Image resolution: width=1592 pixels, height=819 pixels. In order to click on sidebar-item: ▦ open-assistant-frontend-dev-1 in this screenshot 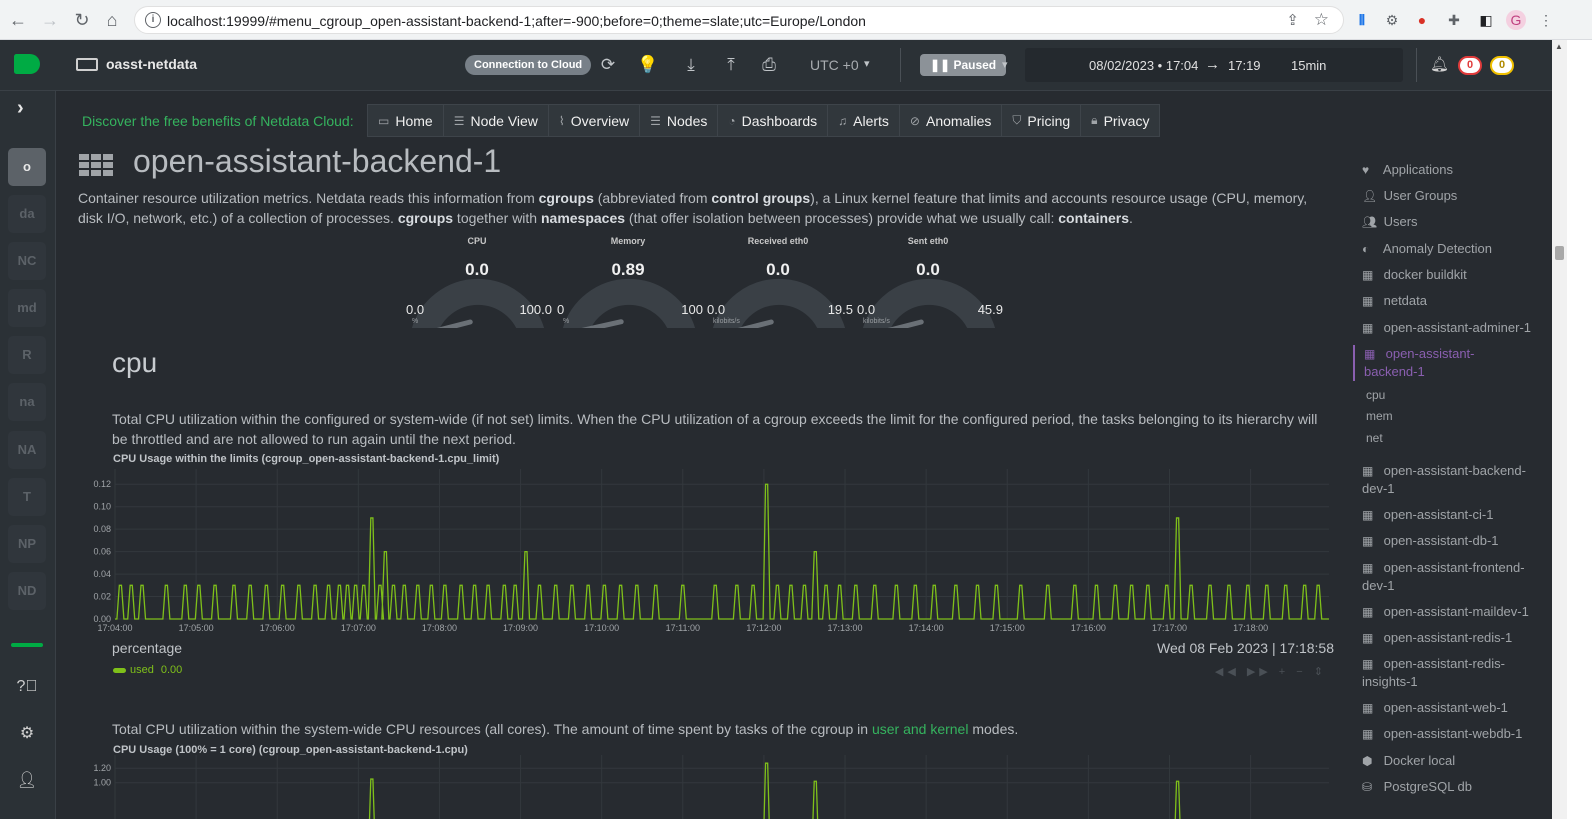, I will do `click(1453, 577)`.